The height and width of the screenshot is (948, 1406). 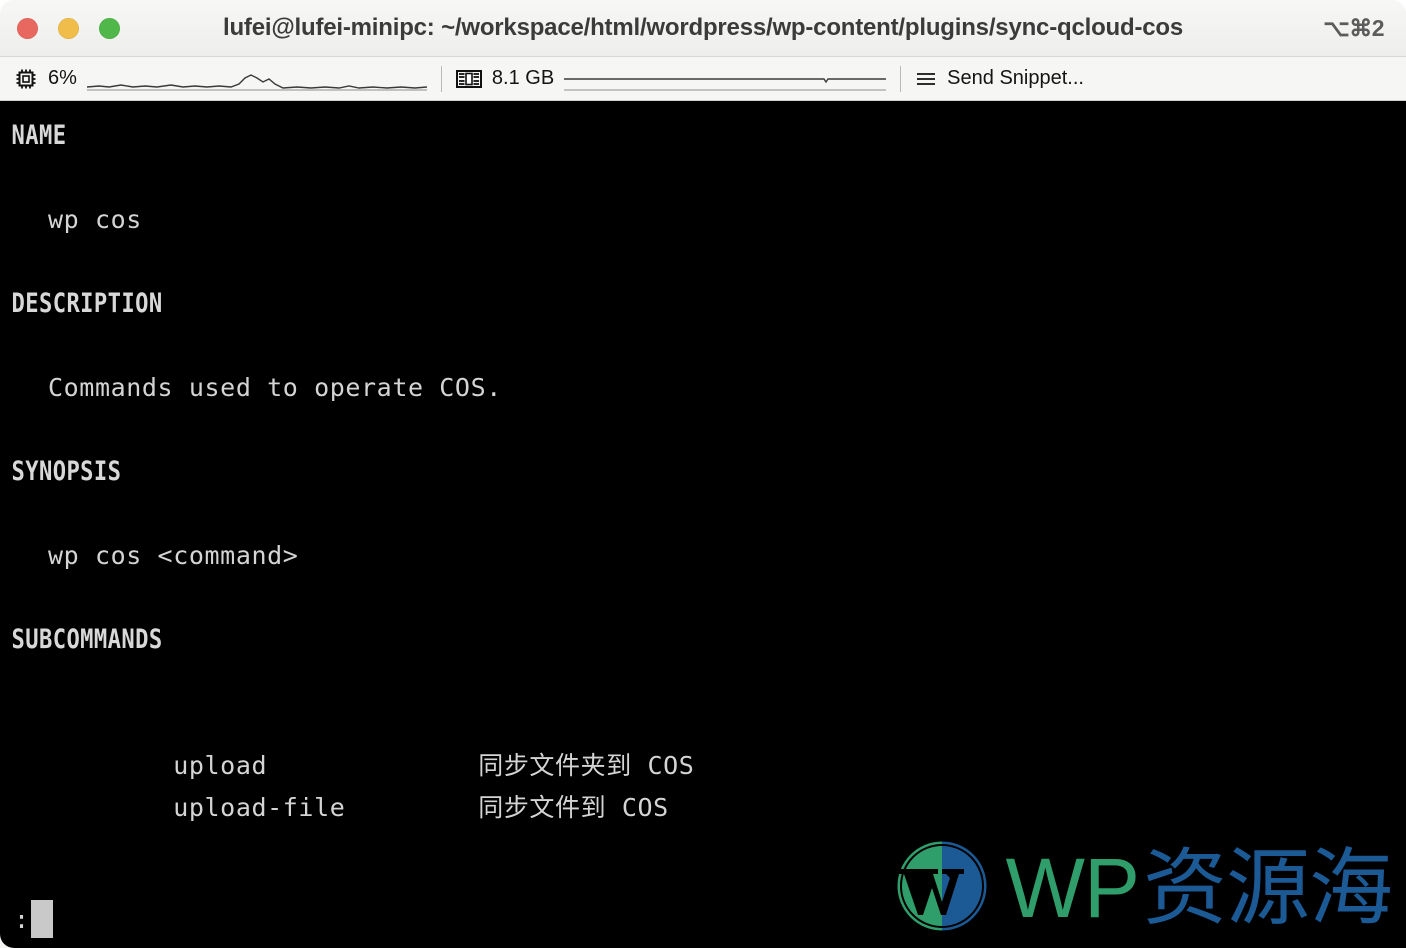 I want to click on text-cursor, so click(x=42, y=919).